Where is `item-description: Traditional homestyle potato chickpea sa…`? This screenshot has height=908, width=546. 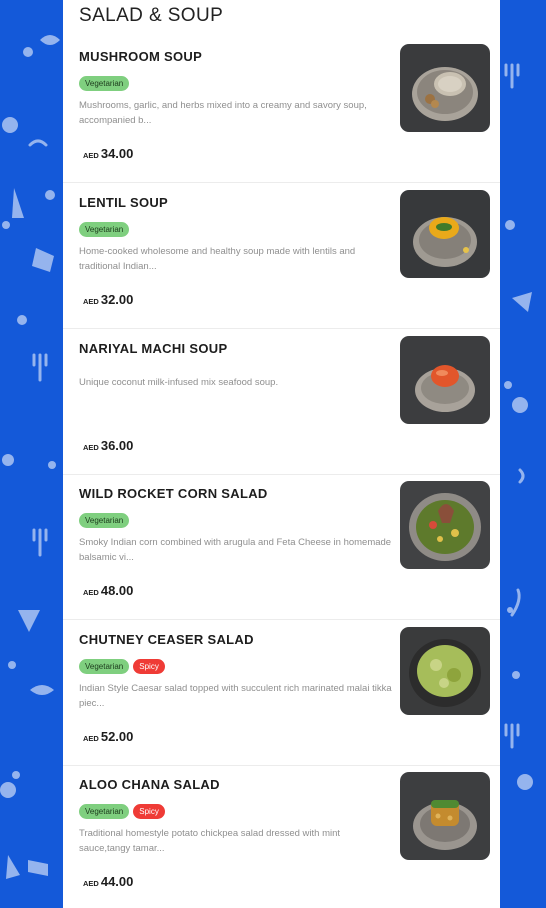 item-description: Traditional homestyle potato chickpea sa… is located at coordinates (210, 841).